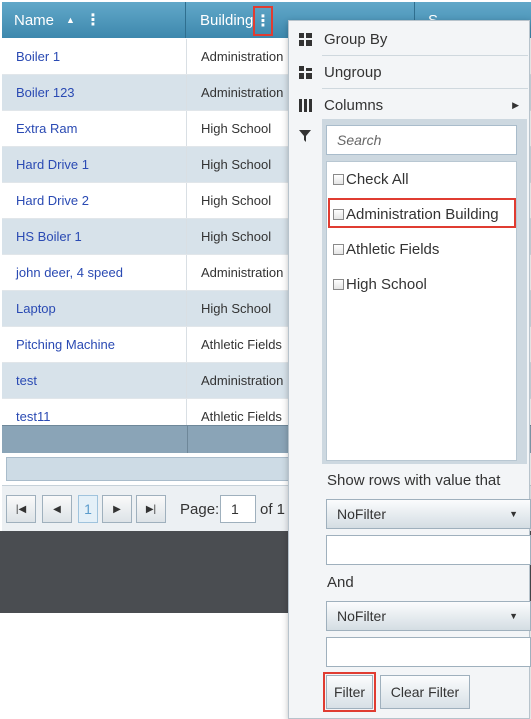  I want to click on row-name-link: Laptop, so click(94, 308).